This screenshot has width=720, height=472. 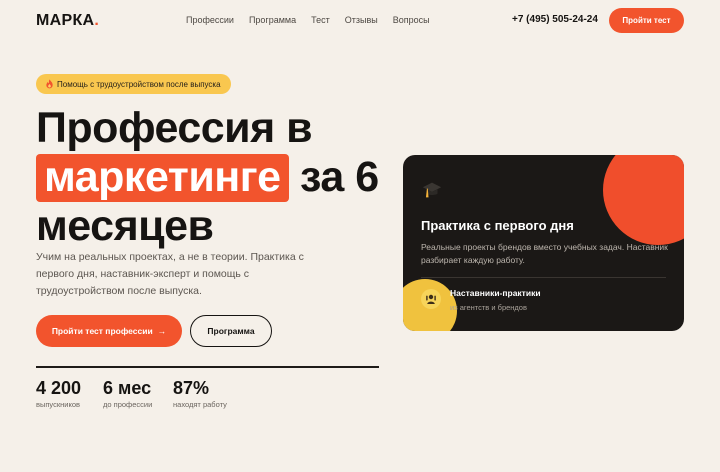 I want to click on fire-icon, so click(x=49, y=84).